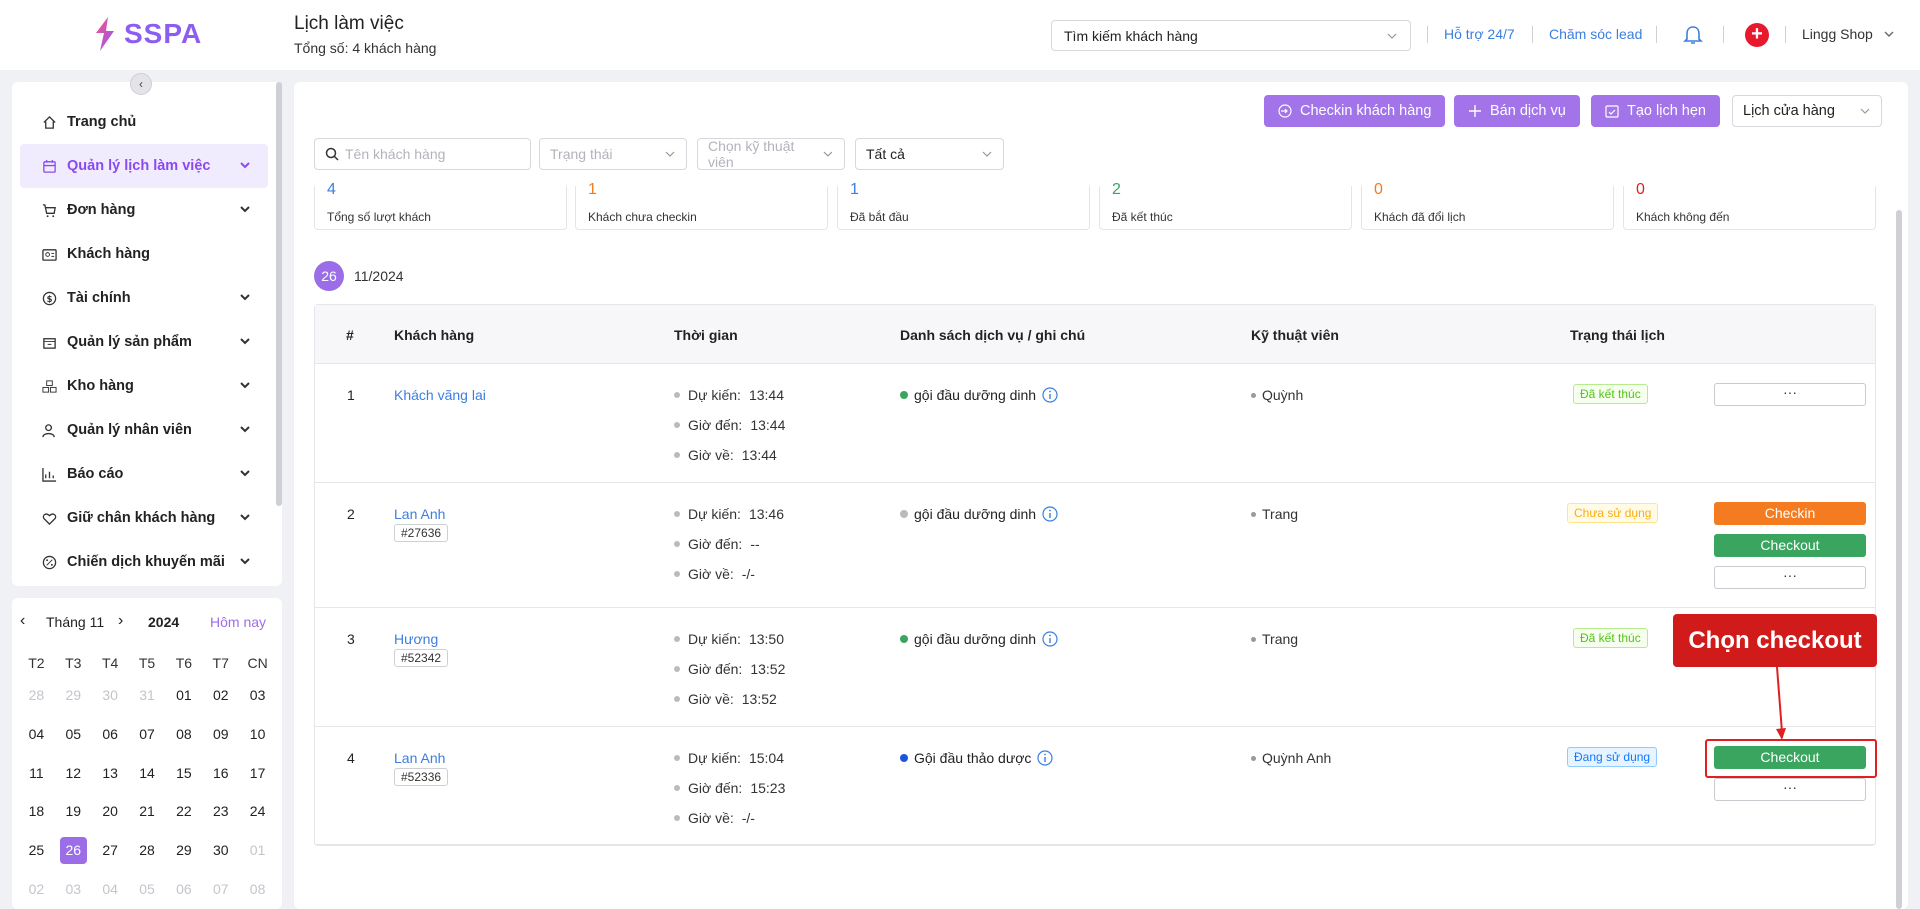 The height and width of the screenshot is (909, 1920). What do you see at coordinates (1479, 34) in the screenshot?
I see `support-link: Hỗ trợ 24/7` at bounding box center [1479, 34].